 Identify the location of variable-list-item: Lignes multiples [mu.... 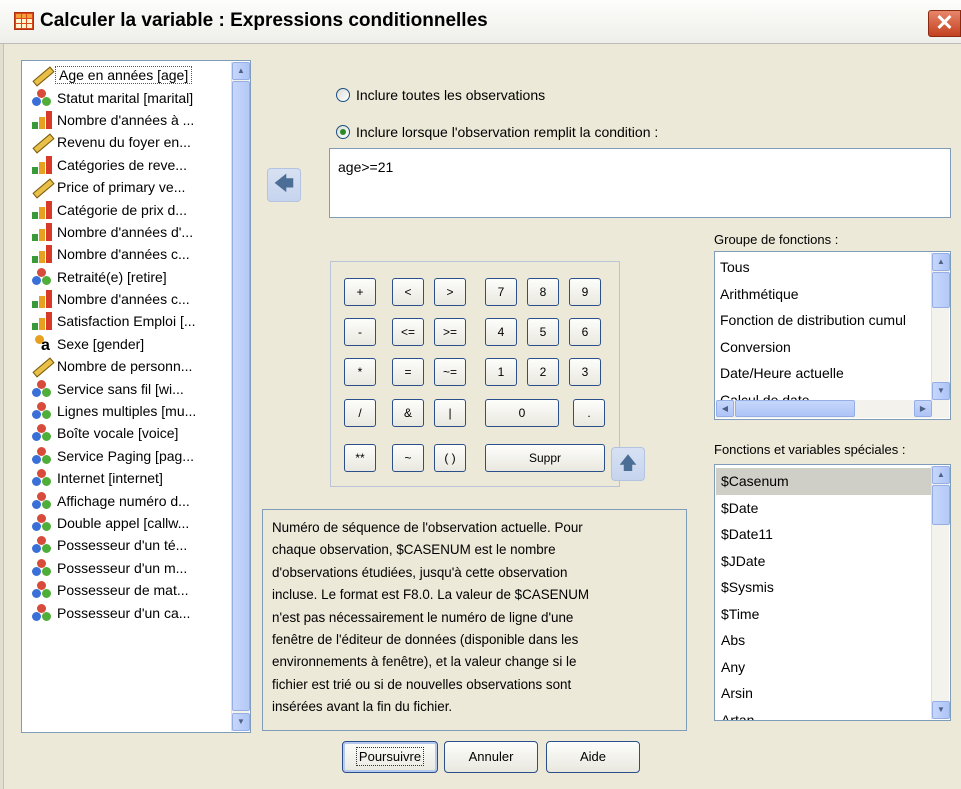
(130, 411).